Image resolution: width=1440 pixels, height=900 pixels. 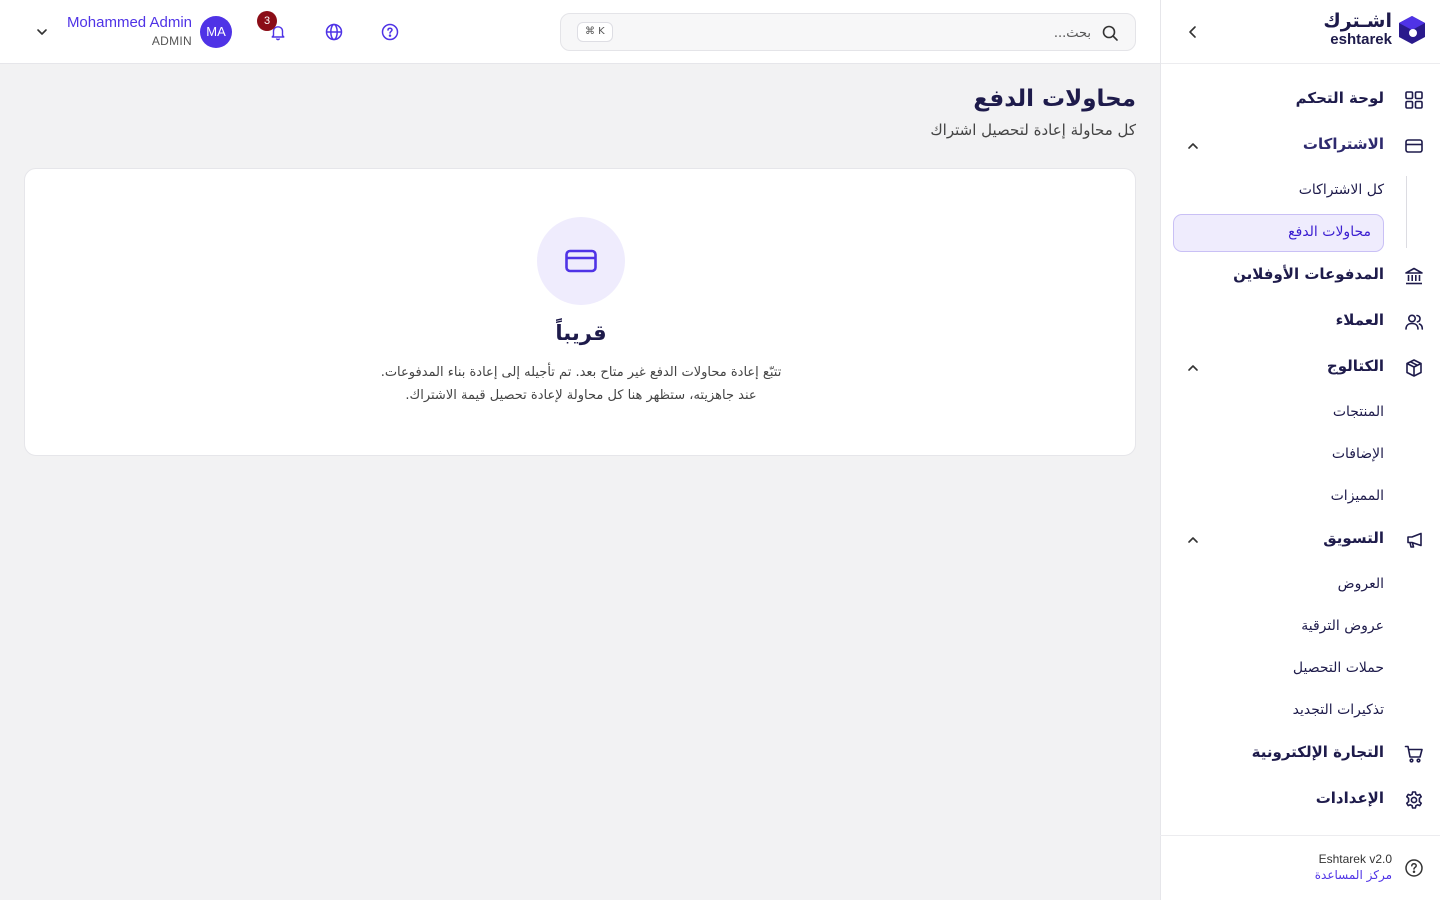 I want to click on sidebar-item-label: الاشتراكات, so click(x=1343, y=144).